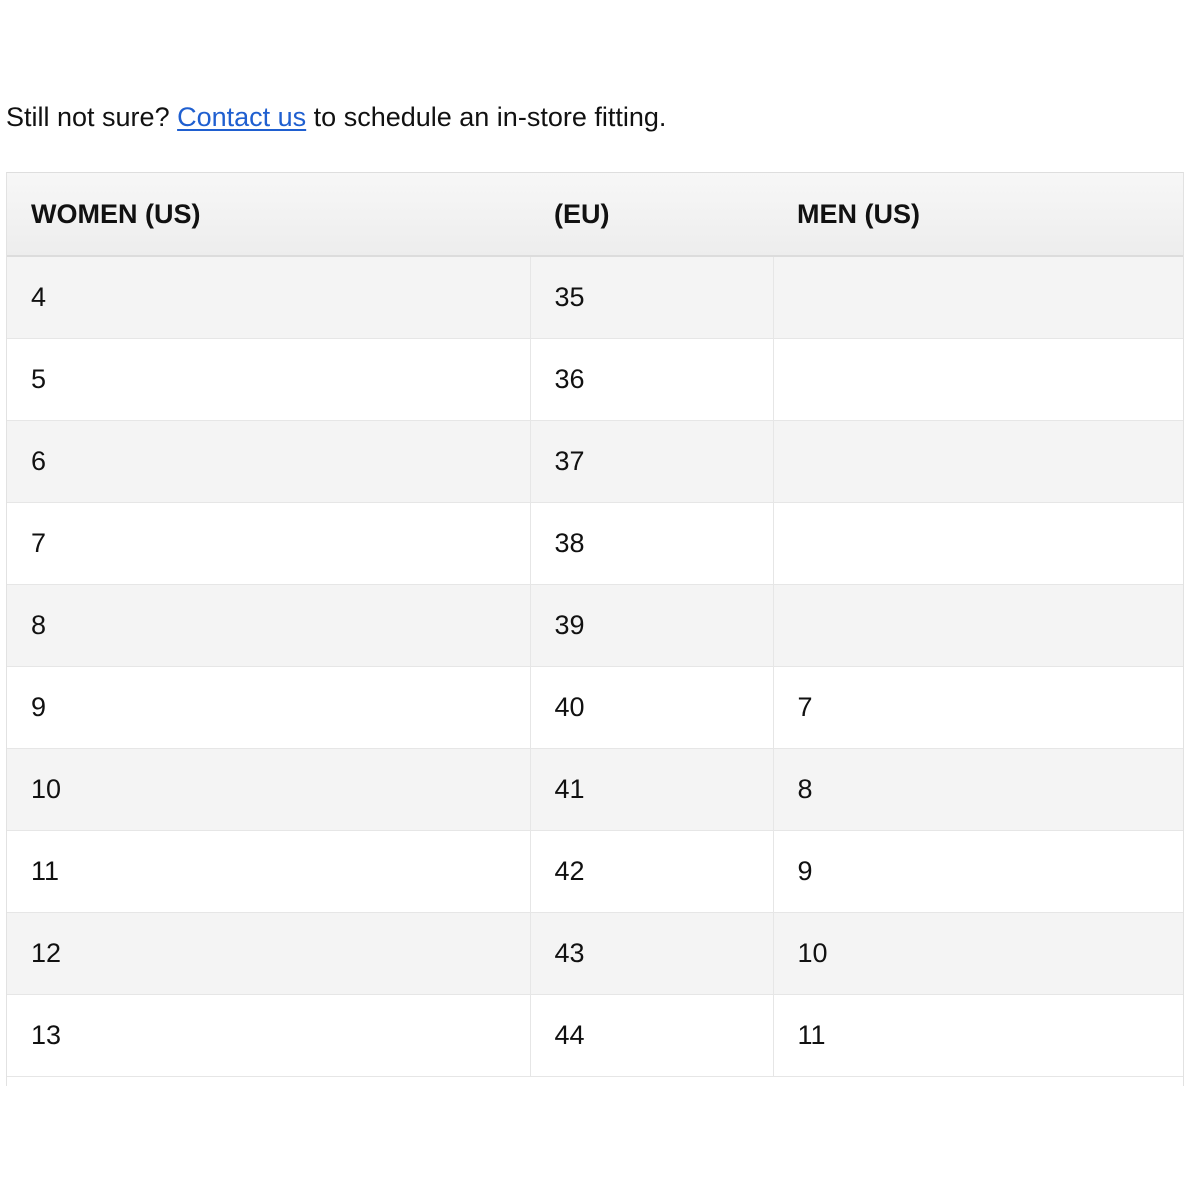 The width and height of the screenshot is (1200, 1200). Describe the element at coordinates (651, 215) in the screenshot. I see `header-eu: (EU)` at that location.